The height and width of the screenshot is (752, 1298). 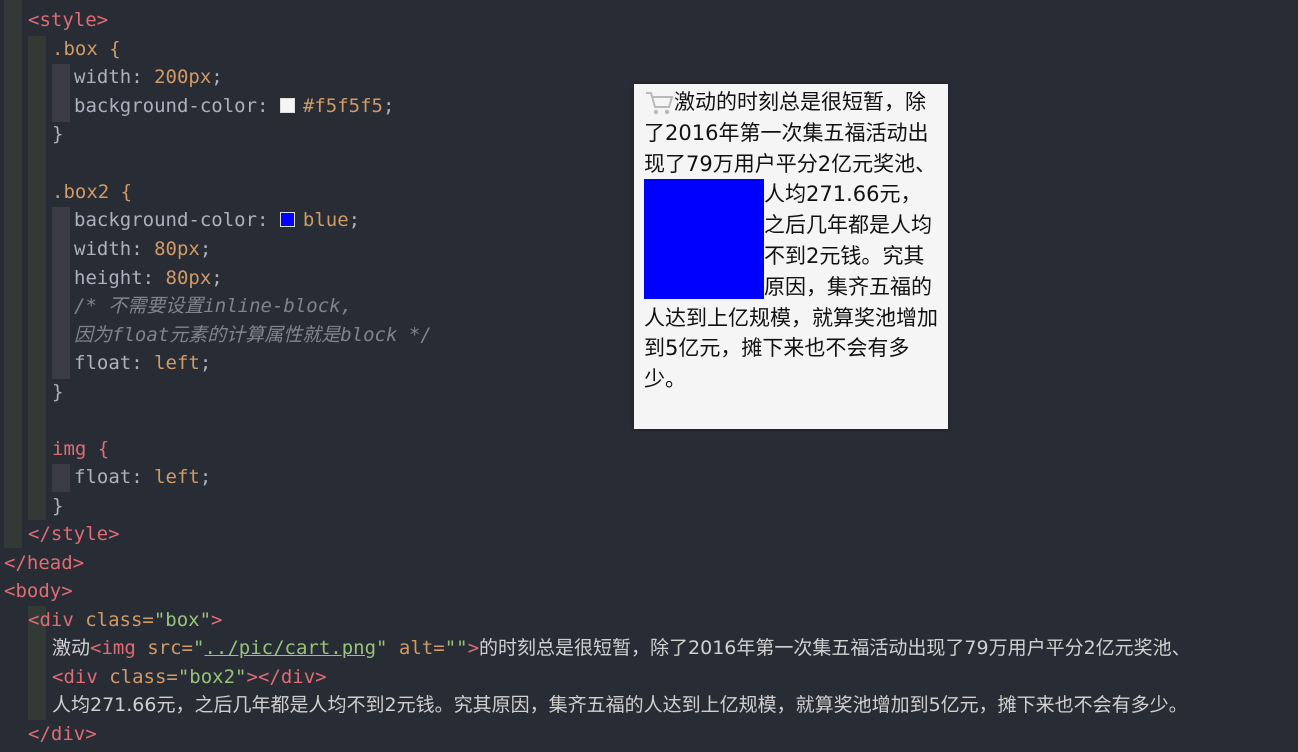 I want to click on code-line-4: background-color: #f5f5f5;, so click(x=234, y=106).